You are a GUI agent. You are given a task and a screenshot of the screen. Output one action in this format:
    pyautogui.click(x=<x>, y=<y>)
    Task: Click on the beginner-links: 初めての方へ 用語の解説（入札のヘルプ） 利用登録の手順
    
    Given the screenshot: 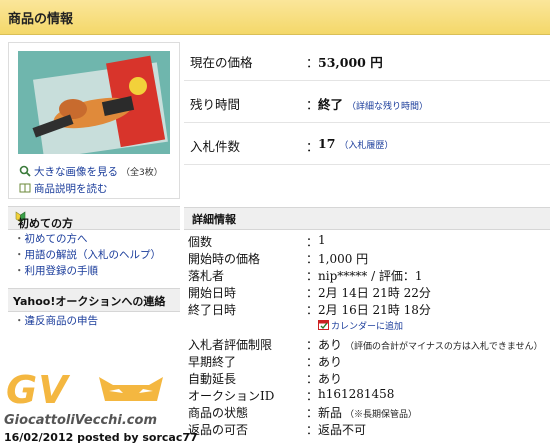 What is the action you would take?
    pyautogui.click(x=88, y=255)
    